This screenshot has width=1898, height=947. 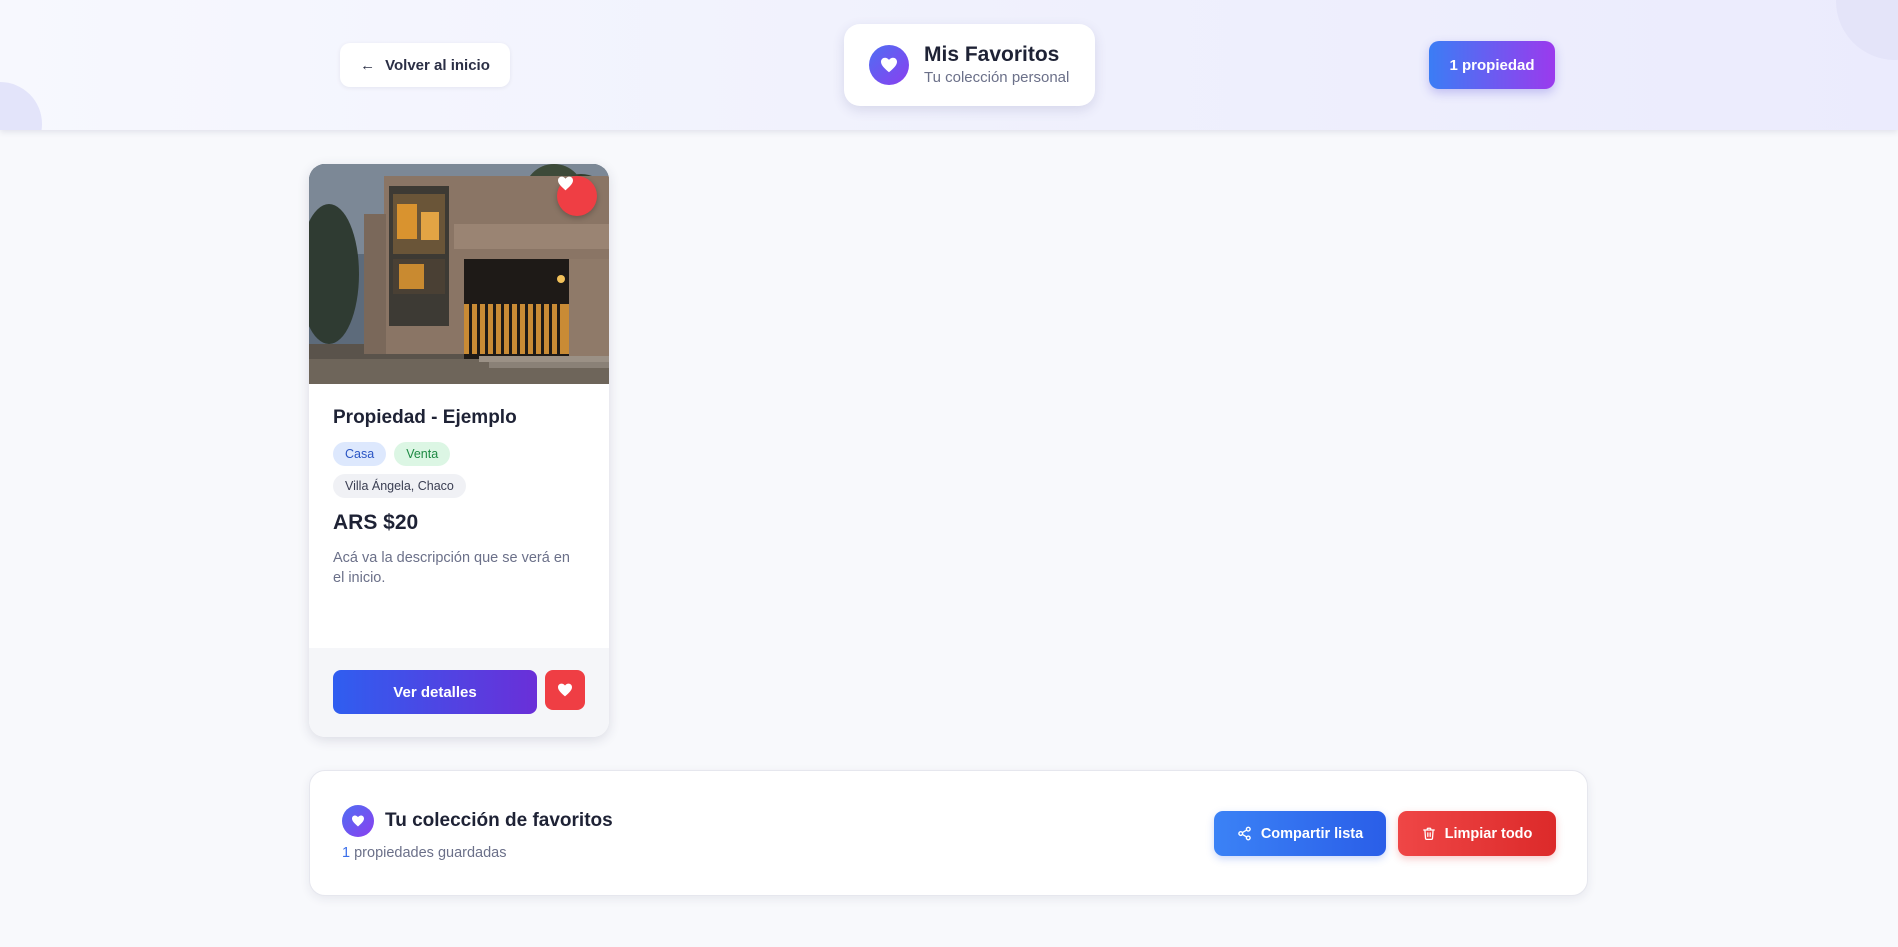 What do you see at coordinates (422, 454) in the screenshot?
I see `property-operation-badge: Venta` at bounding box center [422, 454].